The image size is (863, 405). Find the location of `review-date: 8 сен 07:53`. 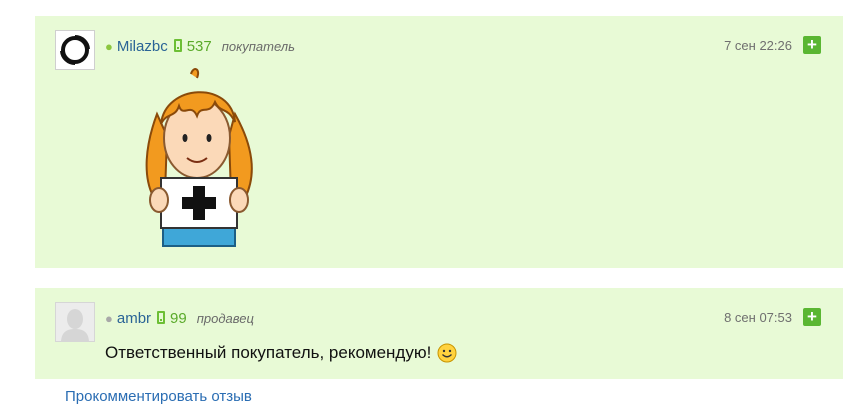

review-date: 8 сен 07:53 is located at coordinates (758, 317).